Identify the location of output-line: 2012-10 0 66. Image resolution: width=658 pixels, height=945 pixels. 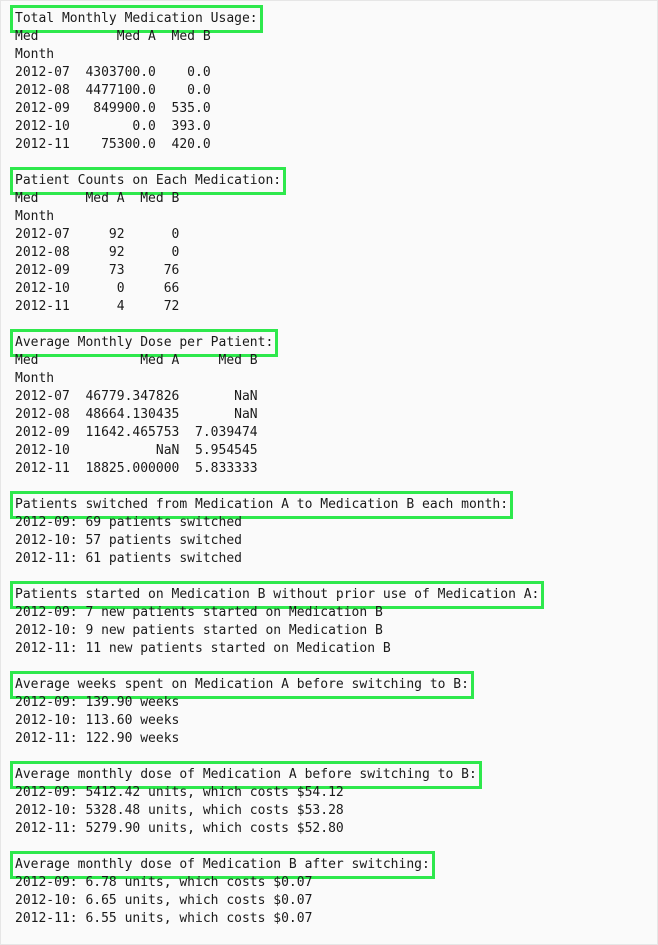
(97, 288).